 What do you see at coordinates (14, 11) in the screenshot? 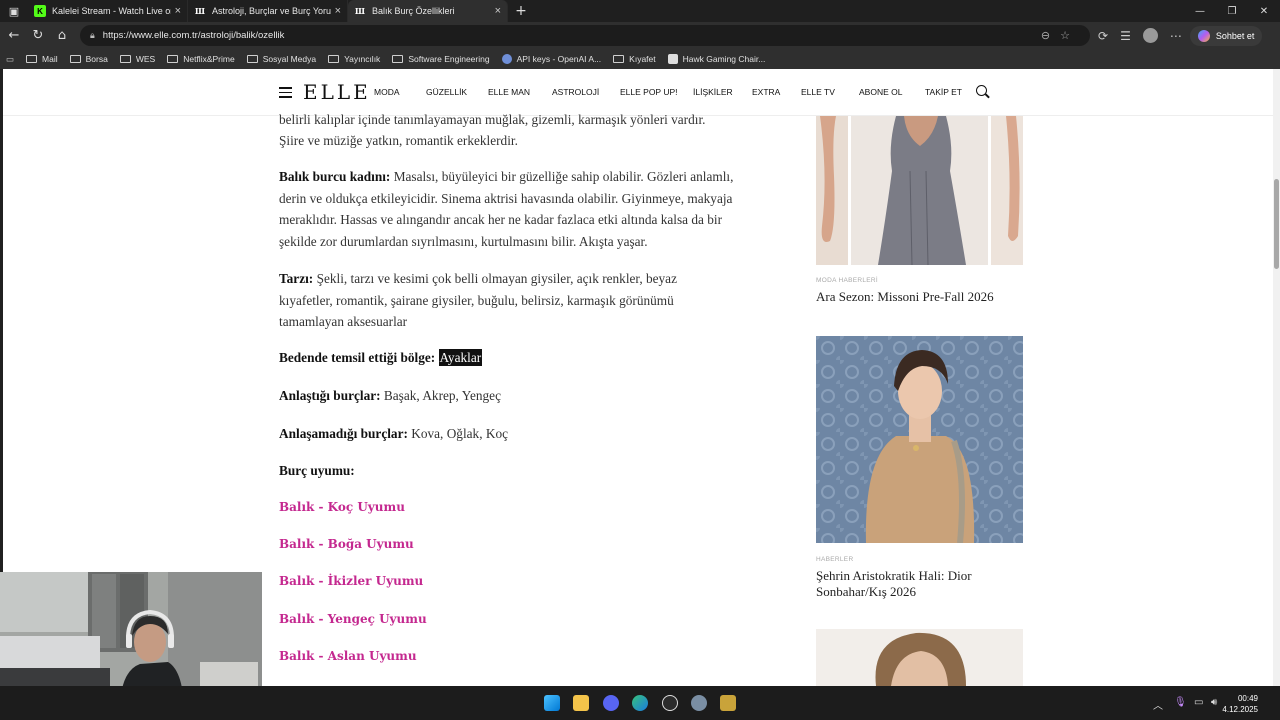
I see `tab-actions-icon: ▣` at bounding box center [14, 11].